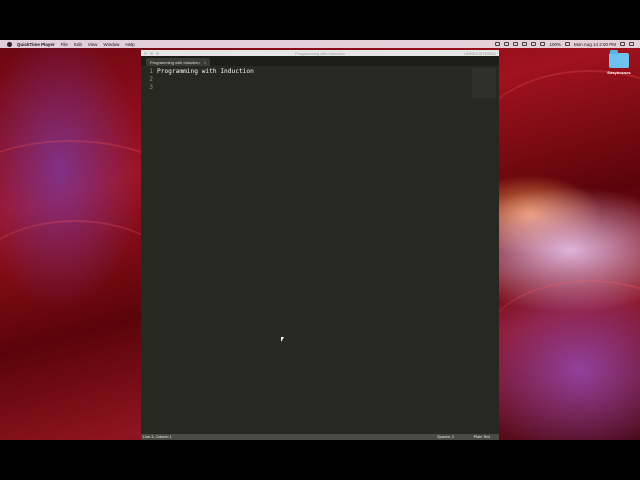  Describe the element at coordinates (205, 72) in the screenshot. I see `code-line: Programming with Induction` at that location.